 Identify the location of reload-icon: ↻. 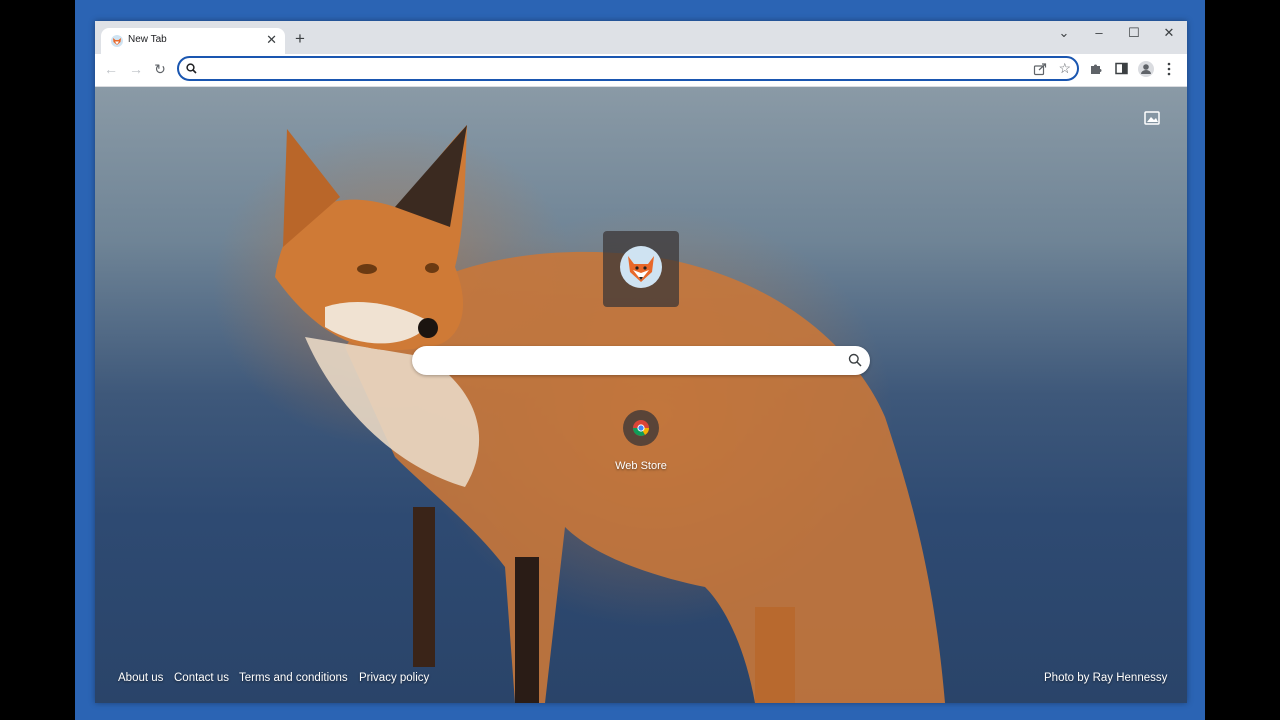
(160, 69).